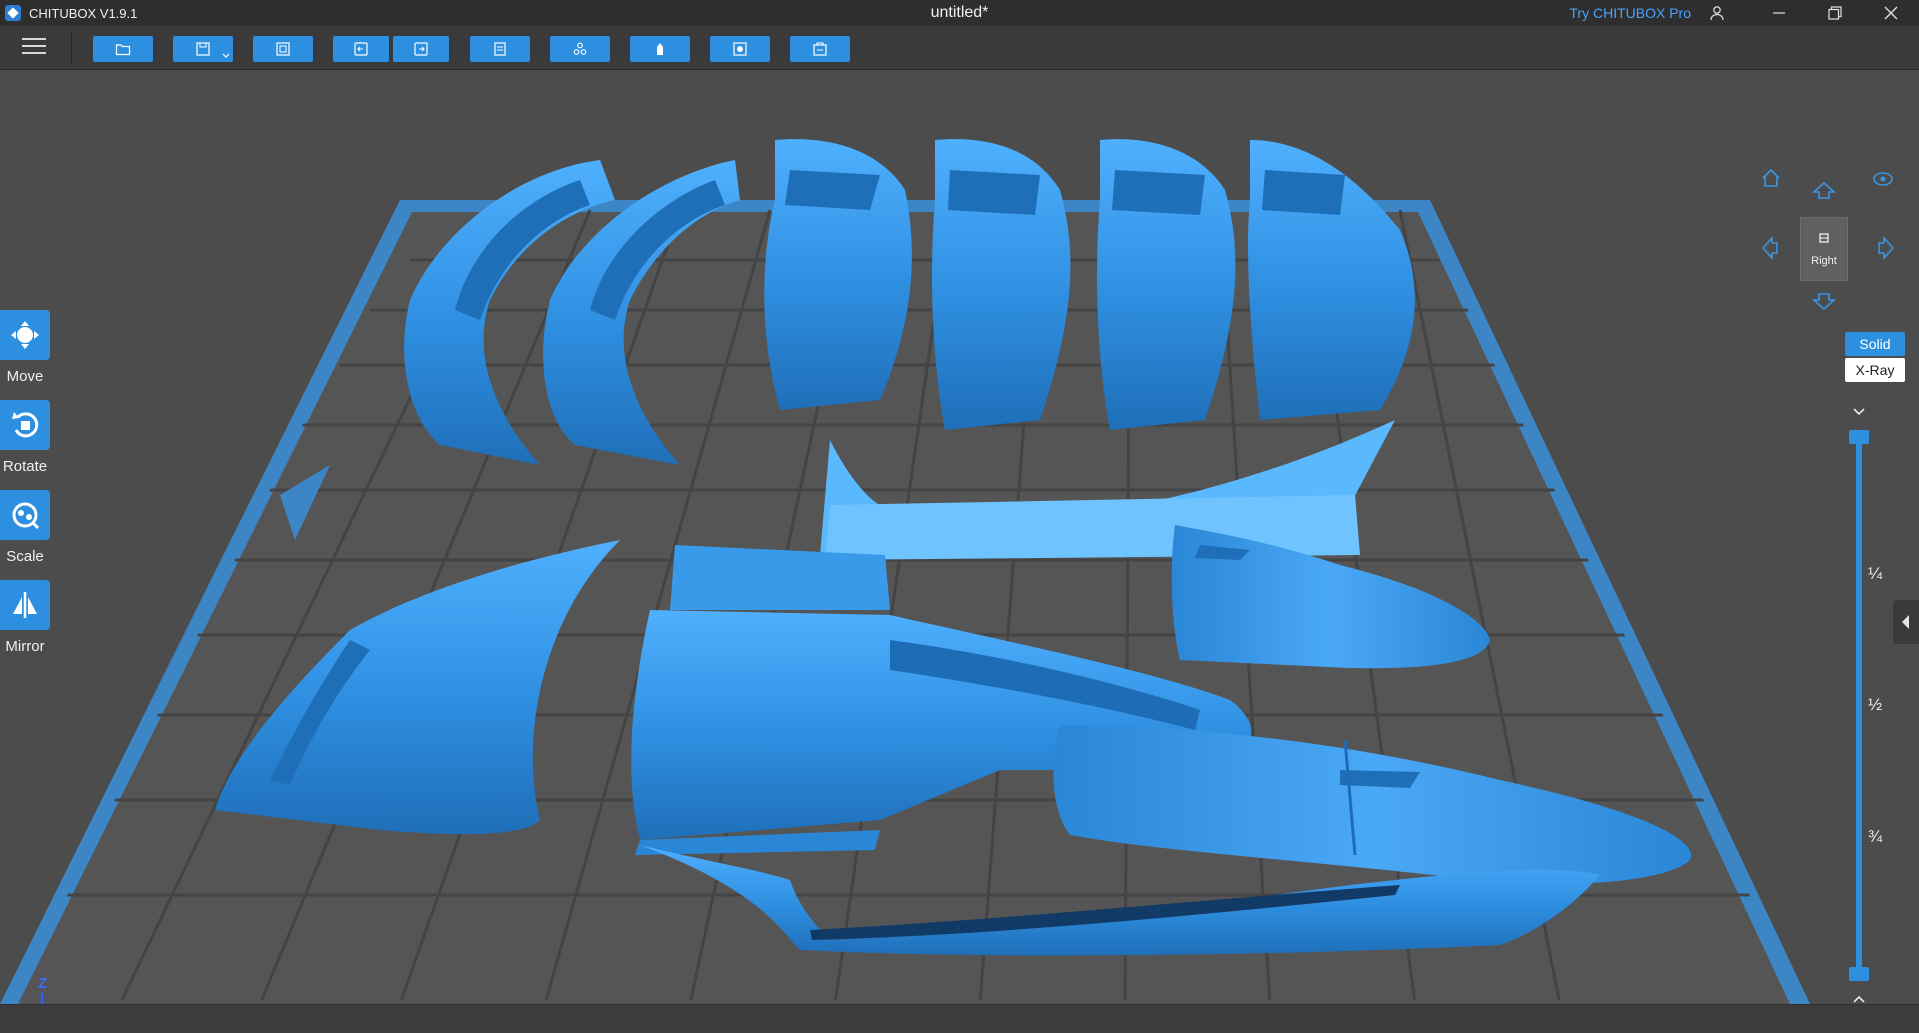  I want to click on slice-button, so click(820, 49).